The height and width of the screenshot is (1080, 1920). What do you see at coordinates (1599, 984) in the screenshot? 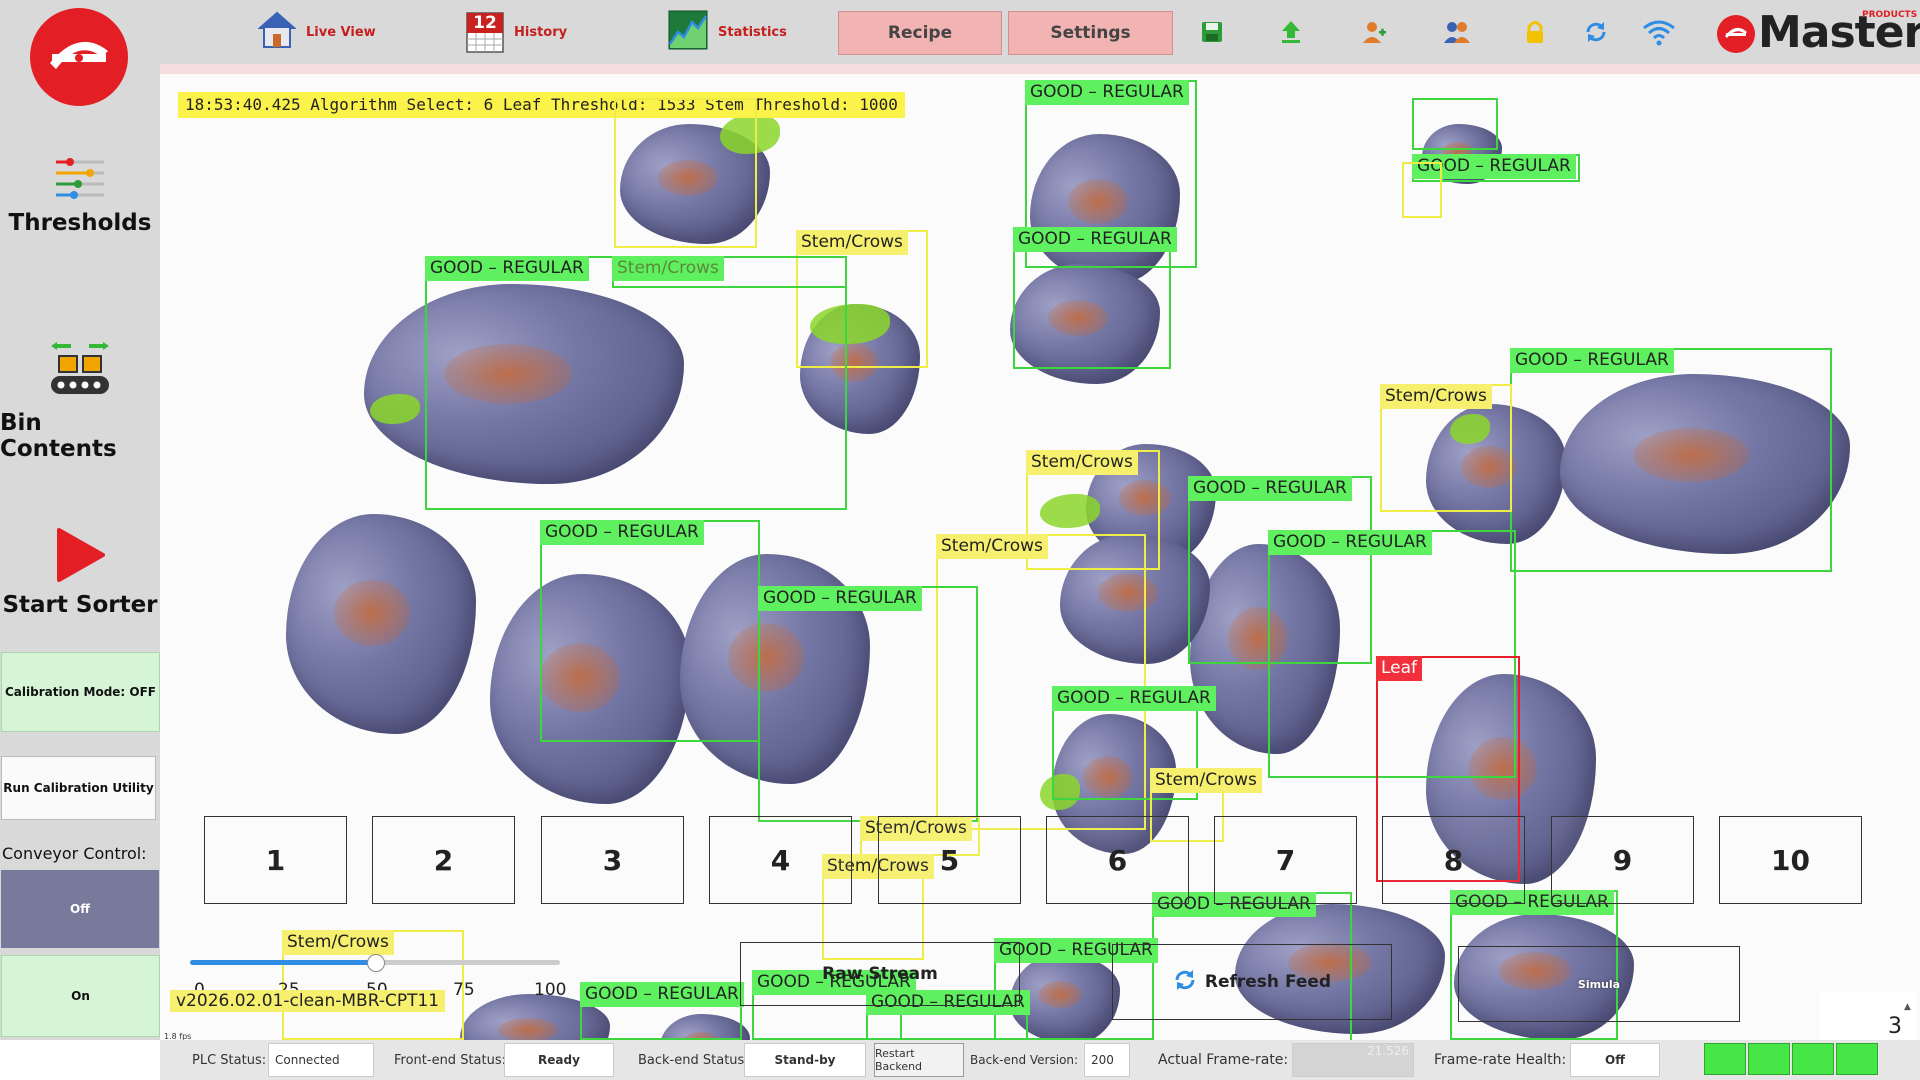
I see `simulation-button: Simula` at bounding box center [1599, 984].